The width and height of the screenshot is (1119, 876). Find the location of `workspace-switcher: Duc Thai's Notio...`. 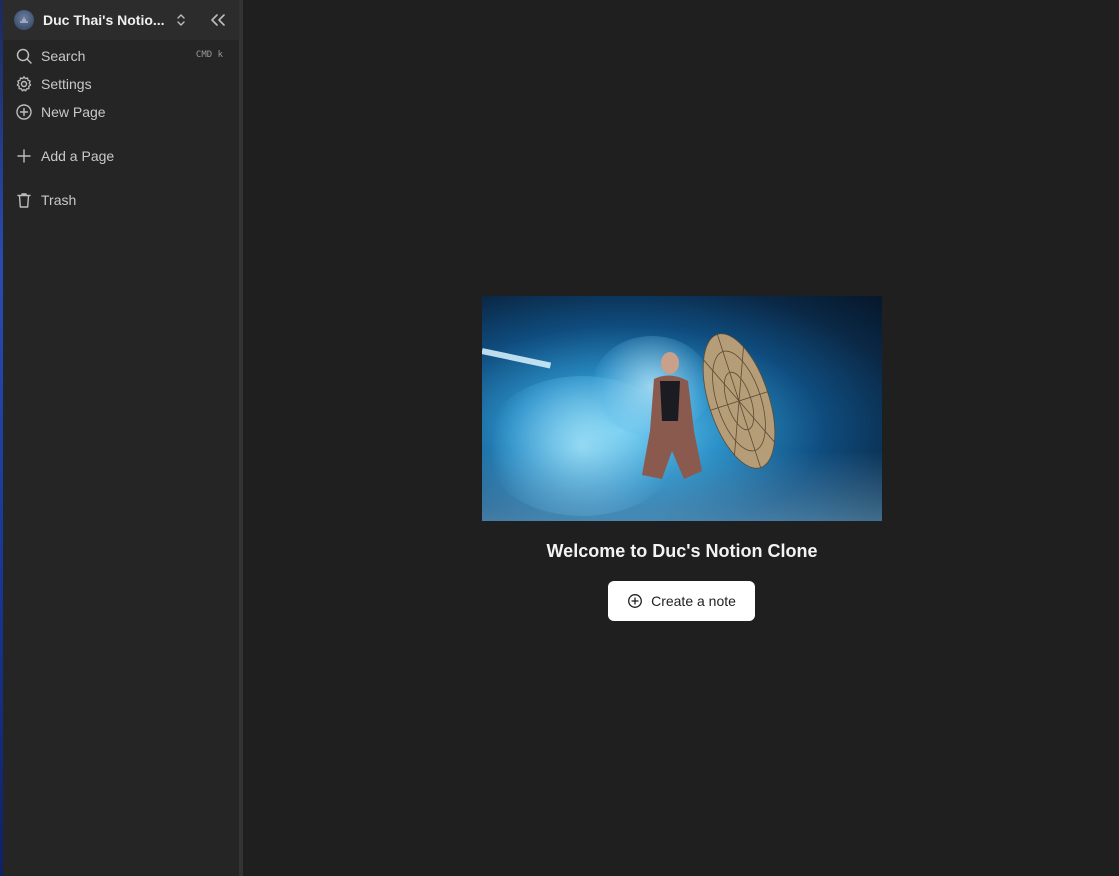

workspace-switcher: Duc Thai's Notio... is located at coordinates (121, 20).